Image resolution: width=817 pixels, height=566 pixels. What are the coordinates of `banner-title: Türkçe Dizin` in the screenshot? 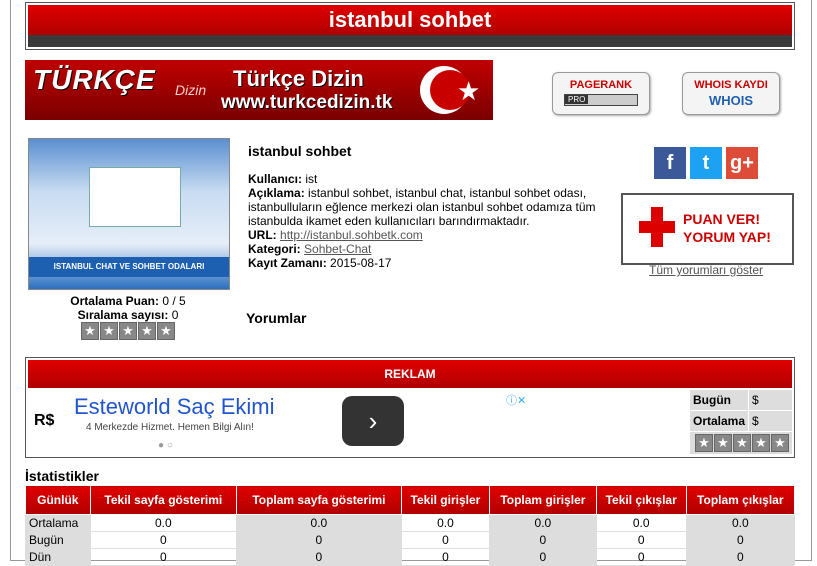 It's located at (298, 78).